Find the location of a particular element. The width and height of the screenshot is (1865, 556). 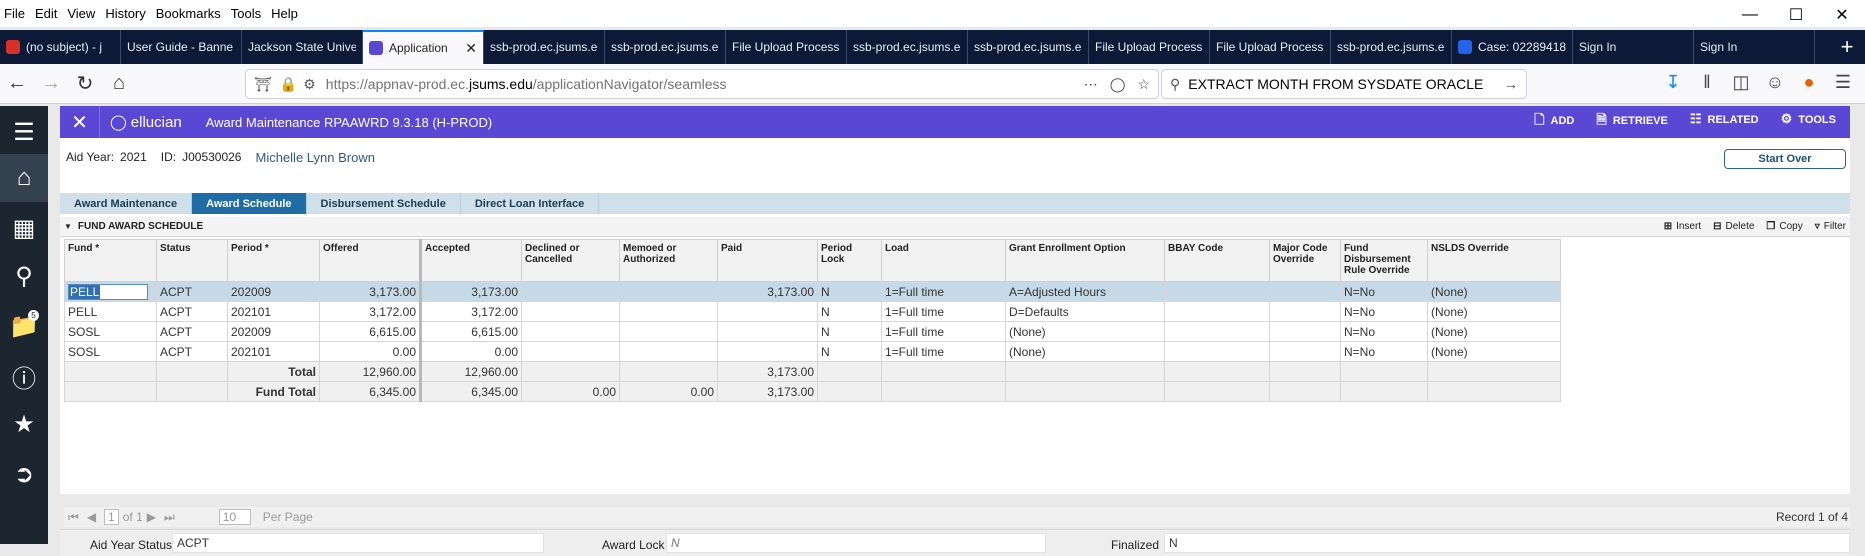

menu-file: File is located at coordinates (16, 13).